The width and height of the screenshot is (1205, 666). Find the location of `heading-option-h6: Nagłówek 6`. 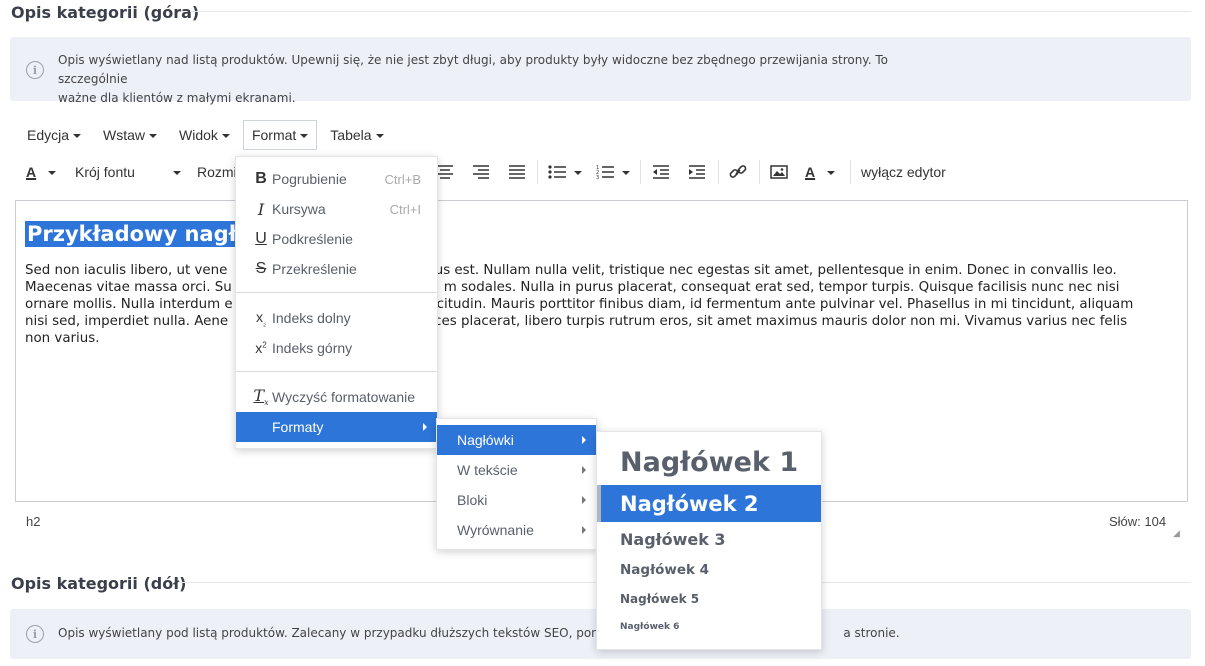

heading-option-h6: Nagłówek 6 is located at coordinates (709, 627).